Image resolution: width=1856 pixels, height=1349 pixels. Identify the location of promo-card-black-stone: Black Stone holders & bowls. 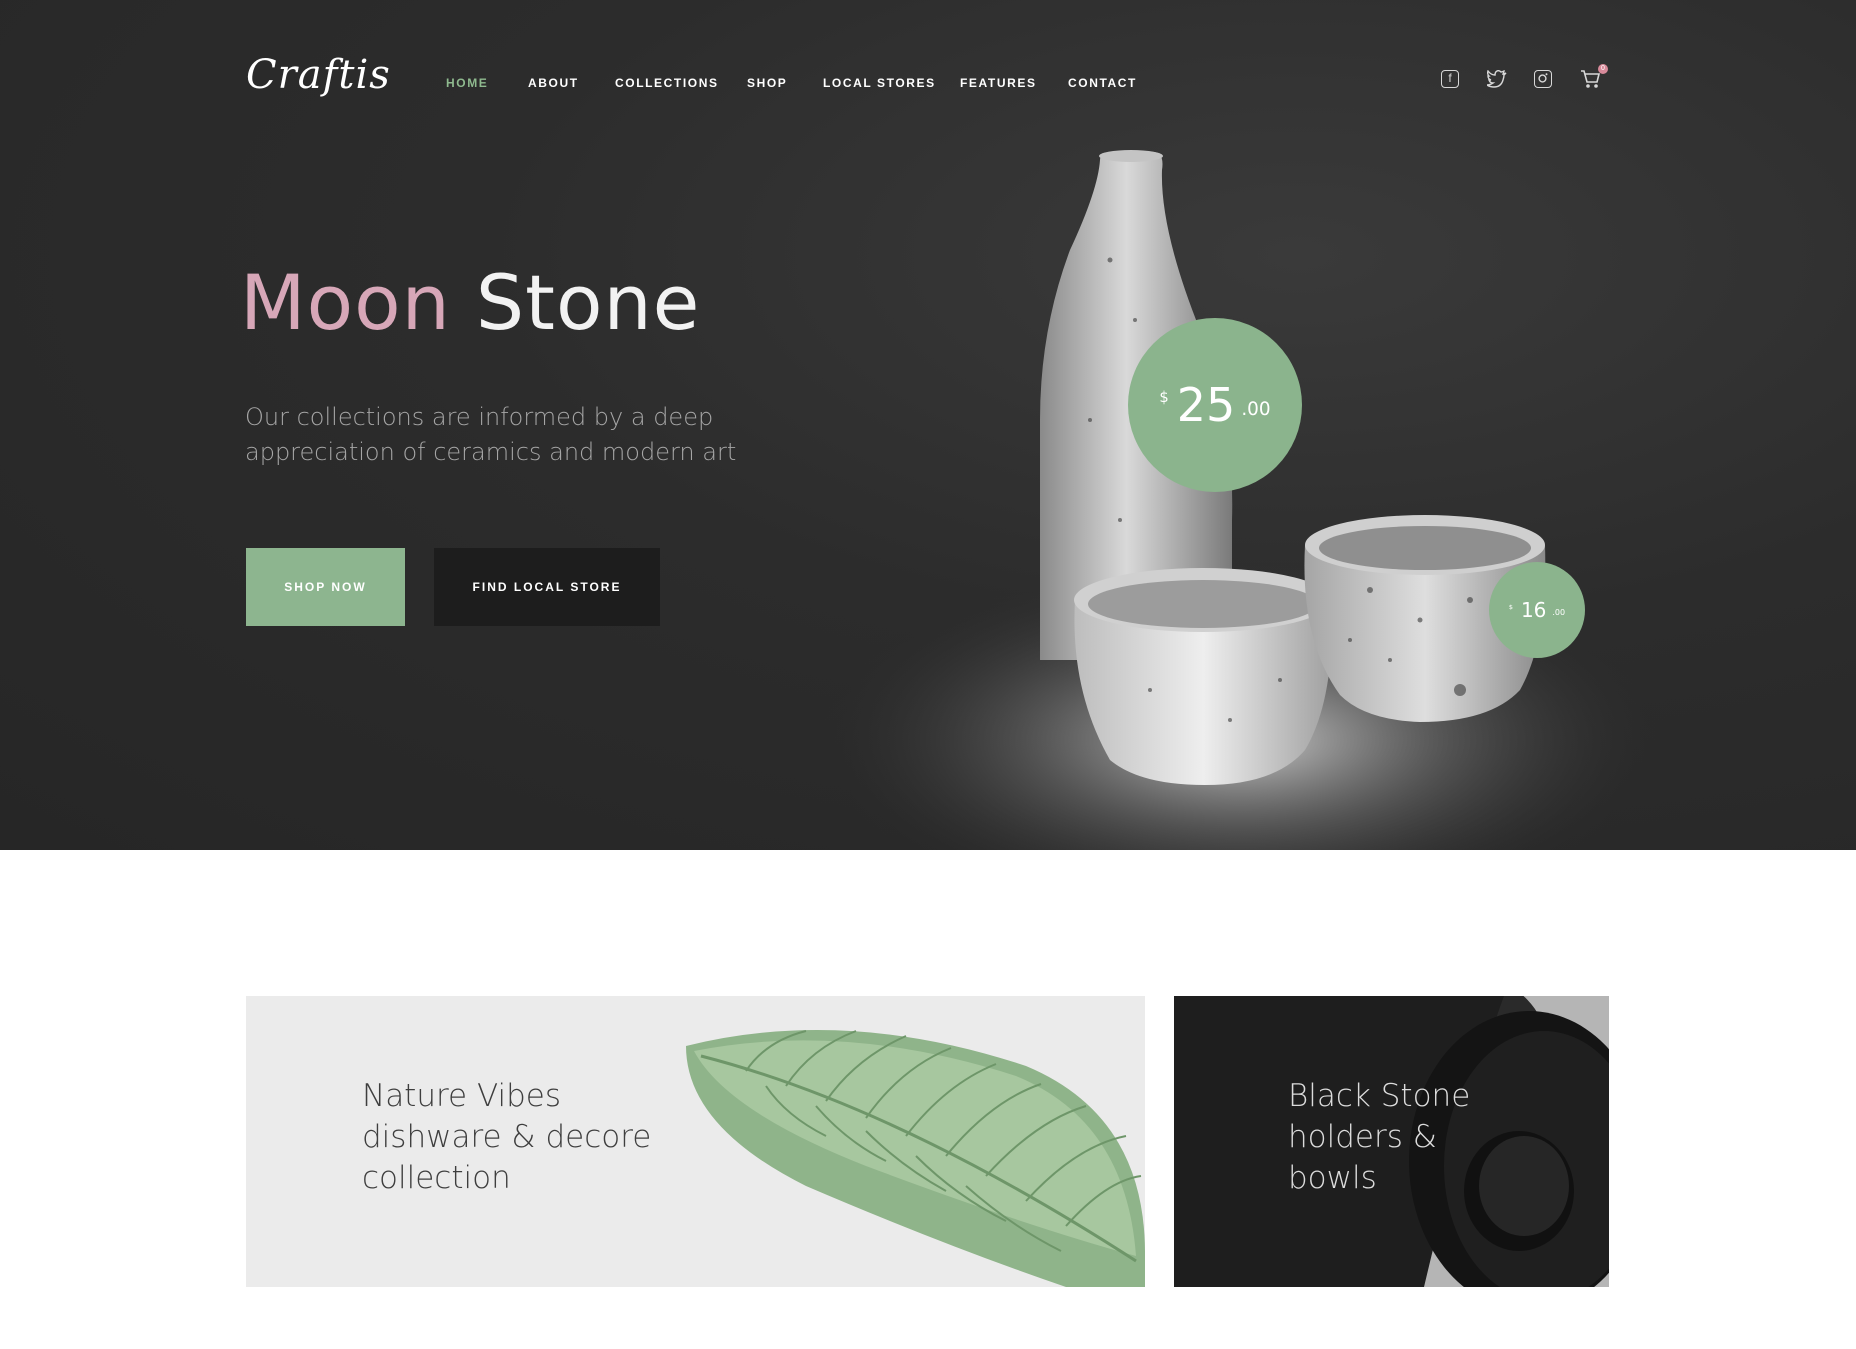
(1391, 1141).